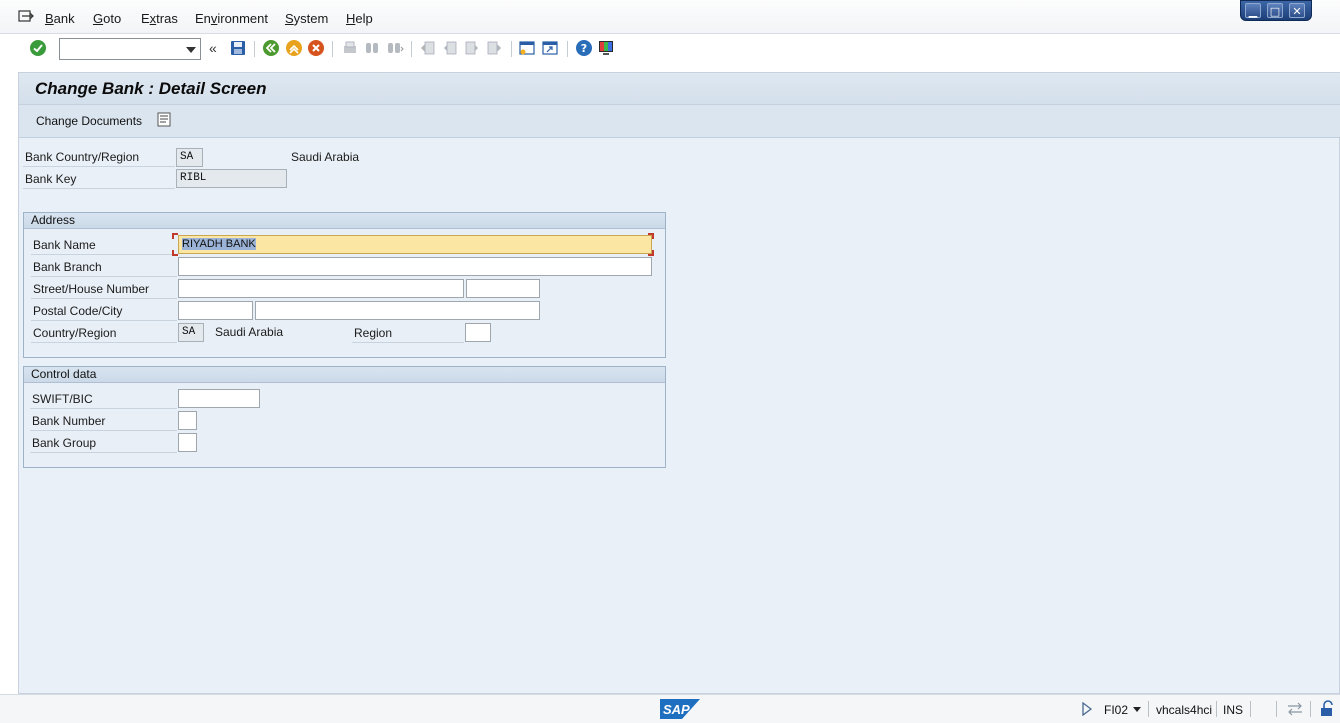  Describe the element at coordinates (26, 16) in the screenshot. I see `menu-toggle-icon` at that location.